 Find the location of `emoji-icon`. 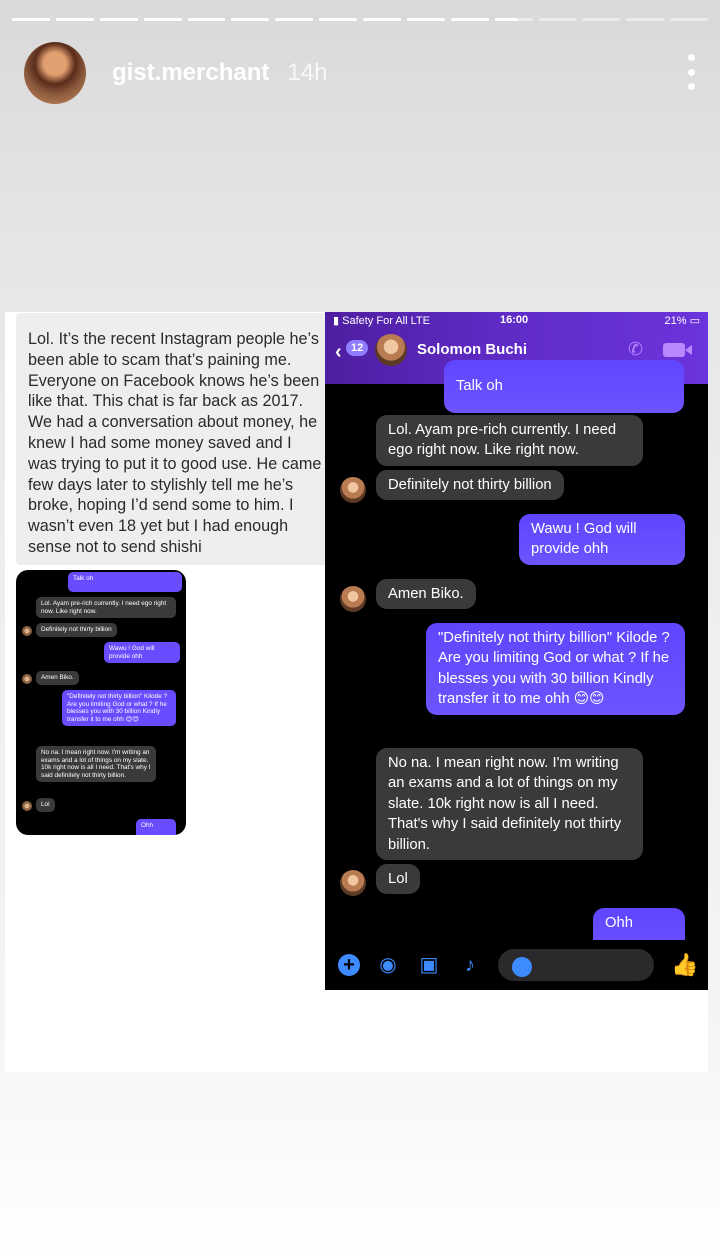

emoji-icon is located at coordinates (522, 967).